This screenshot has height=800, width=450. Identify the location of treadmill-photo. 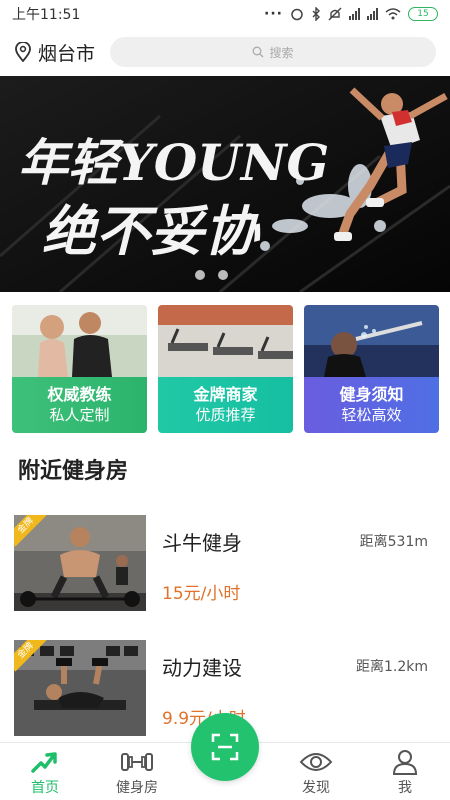
(225, 341).